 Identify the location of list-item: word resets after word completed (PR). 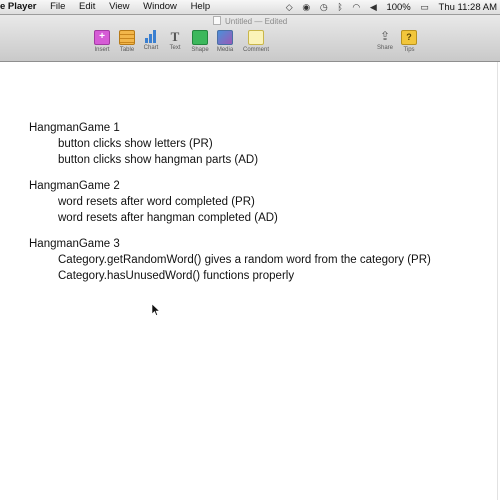
(153, 202).